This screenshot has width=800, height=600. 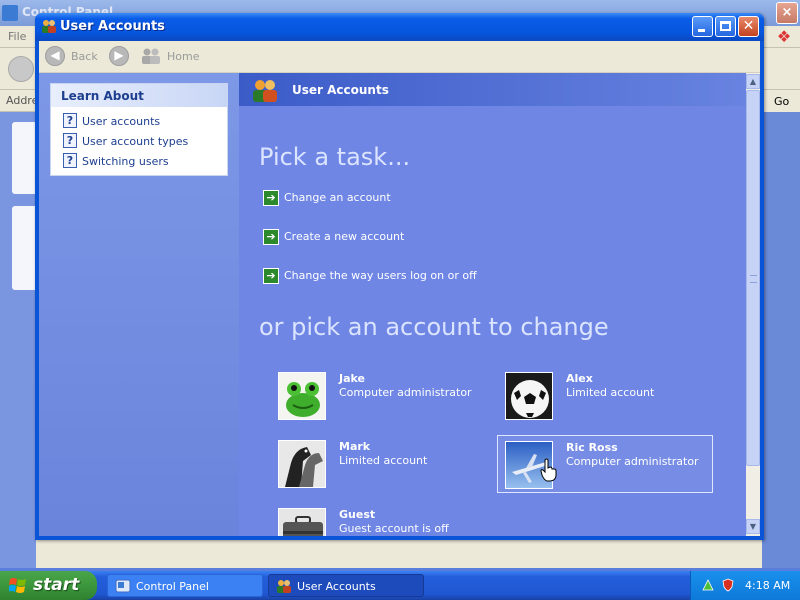 What do you see at coordinates (172, 586) in the screenshot?
I see `taskbar-item-label: Control Panel` at bounding box center [172, 586].